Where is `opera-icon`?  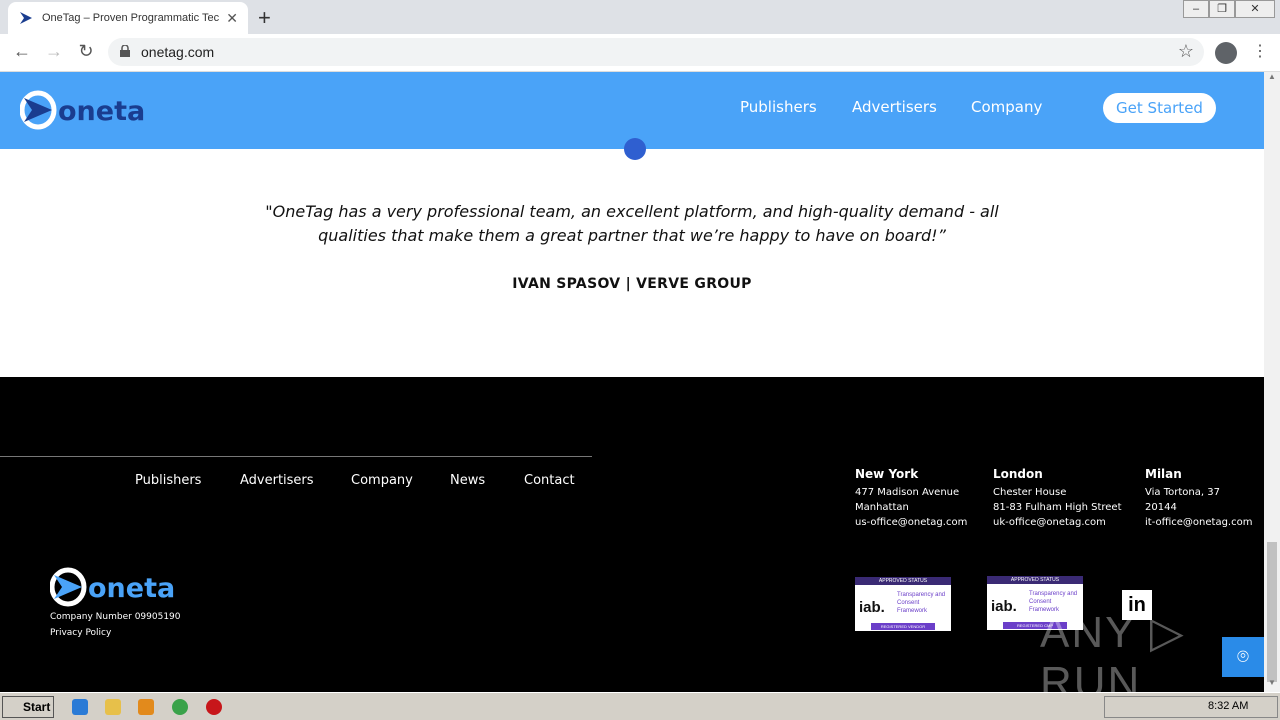
opera-icon is located at coordinates (214, 707).